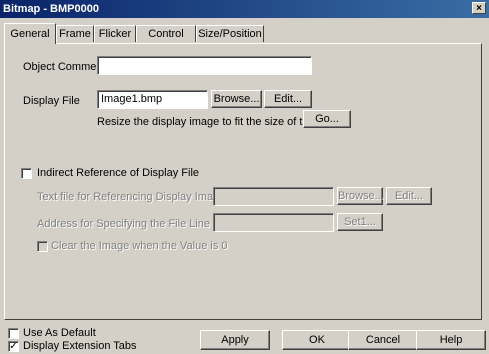 The width and height of the screenshot is (489, 354). Describe the element at coordinates (479, 8) in the screenshot. I see `close-icon: ×` at that location.